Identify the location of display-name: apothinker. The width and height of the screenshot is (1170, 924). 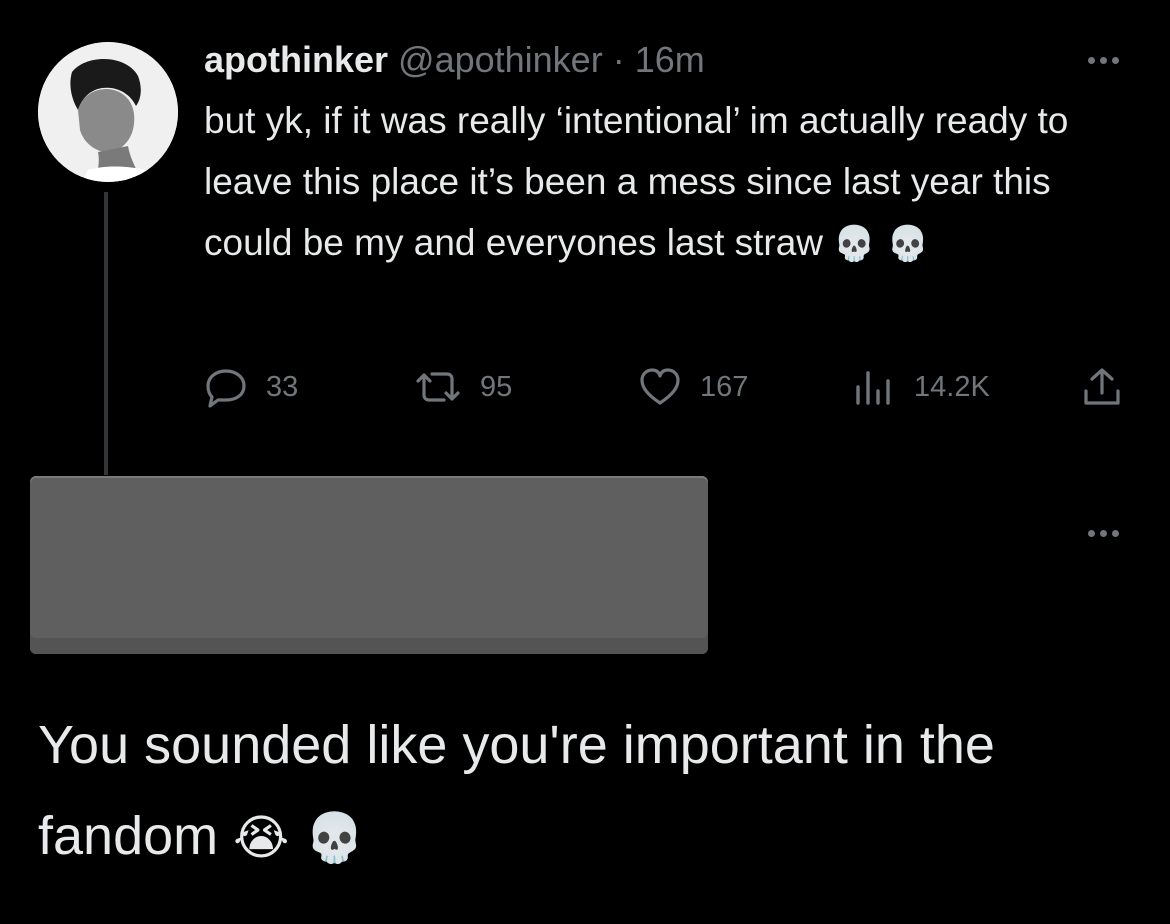
(296, 60).